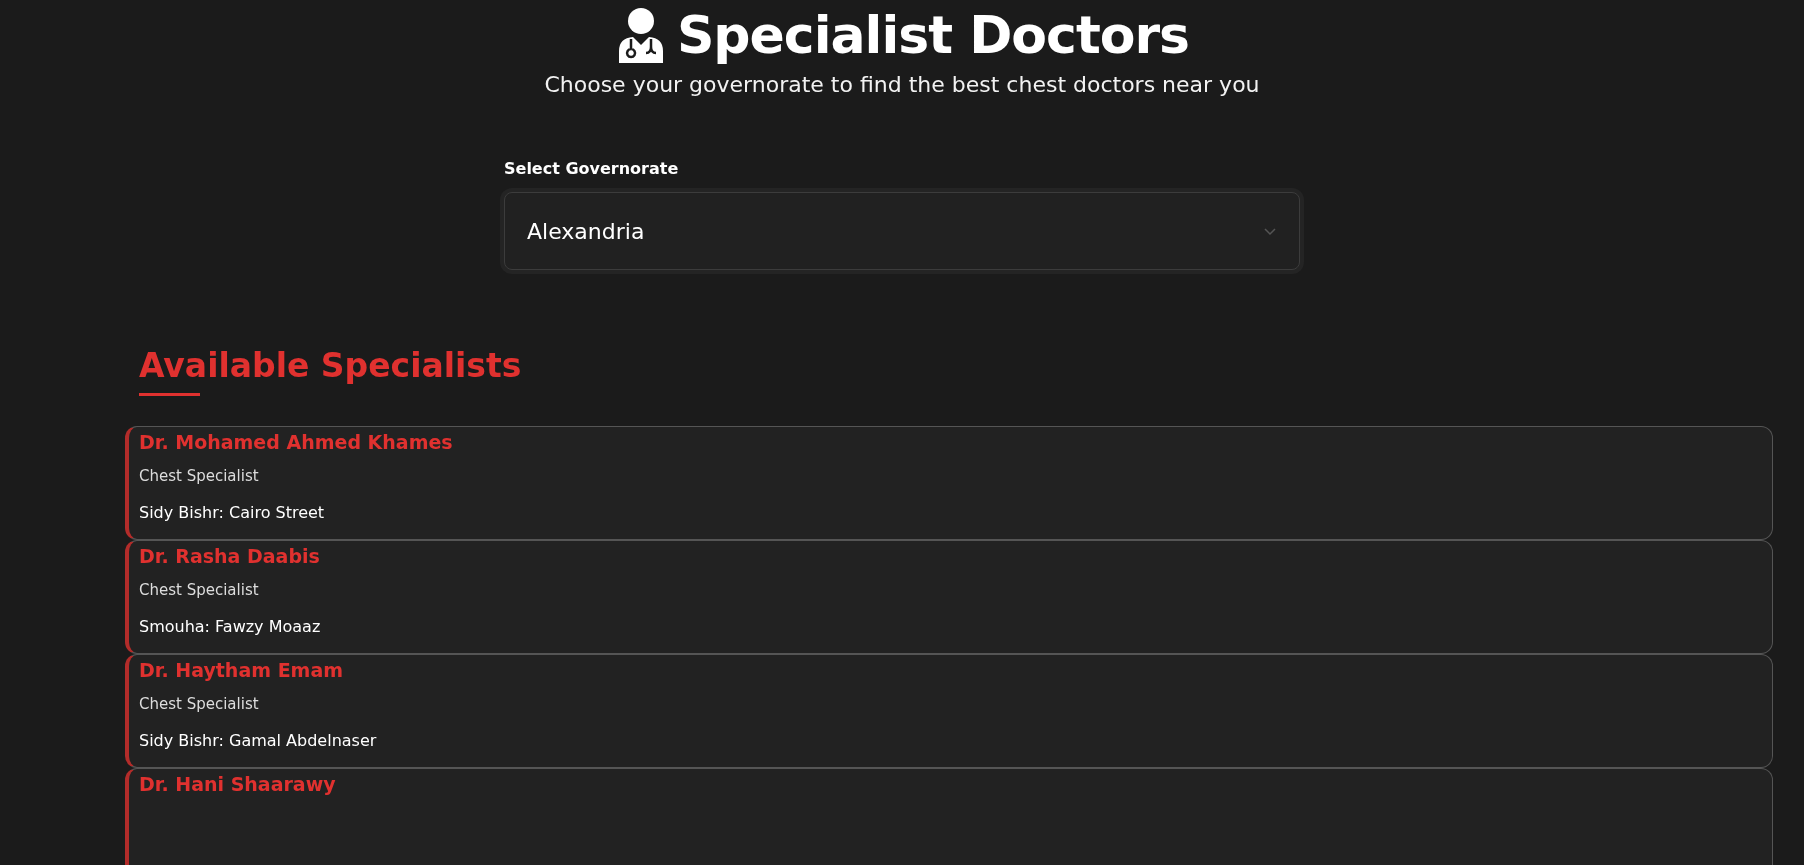  I want to click on chevron-down-icon, so click(1270, 231).